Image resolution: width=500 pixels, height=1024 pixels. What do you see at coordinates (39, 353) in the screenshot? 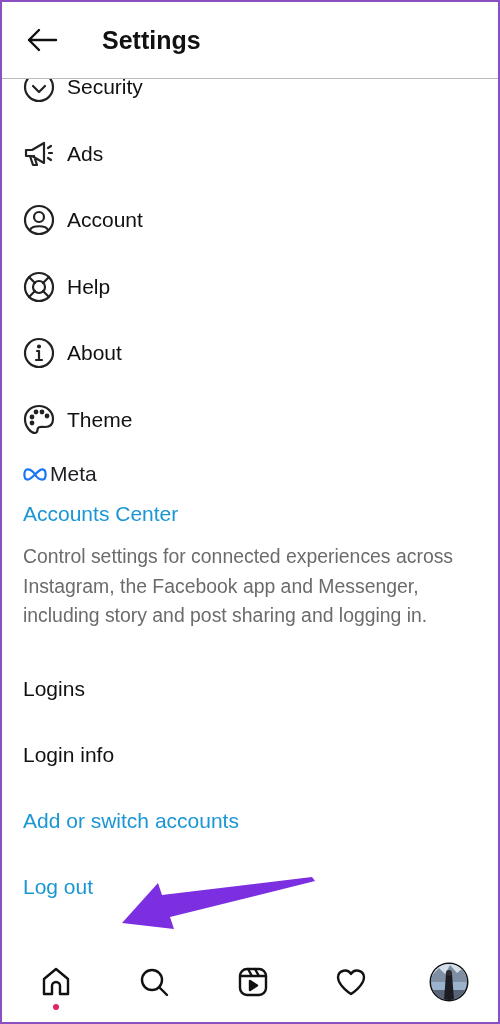
I see `info-icon` at bounding box center [39, 353].